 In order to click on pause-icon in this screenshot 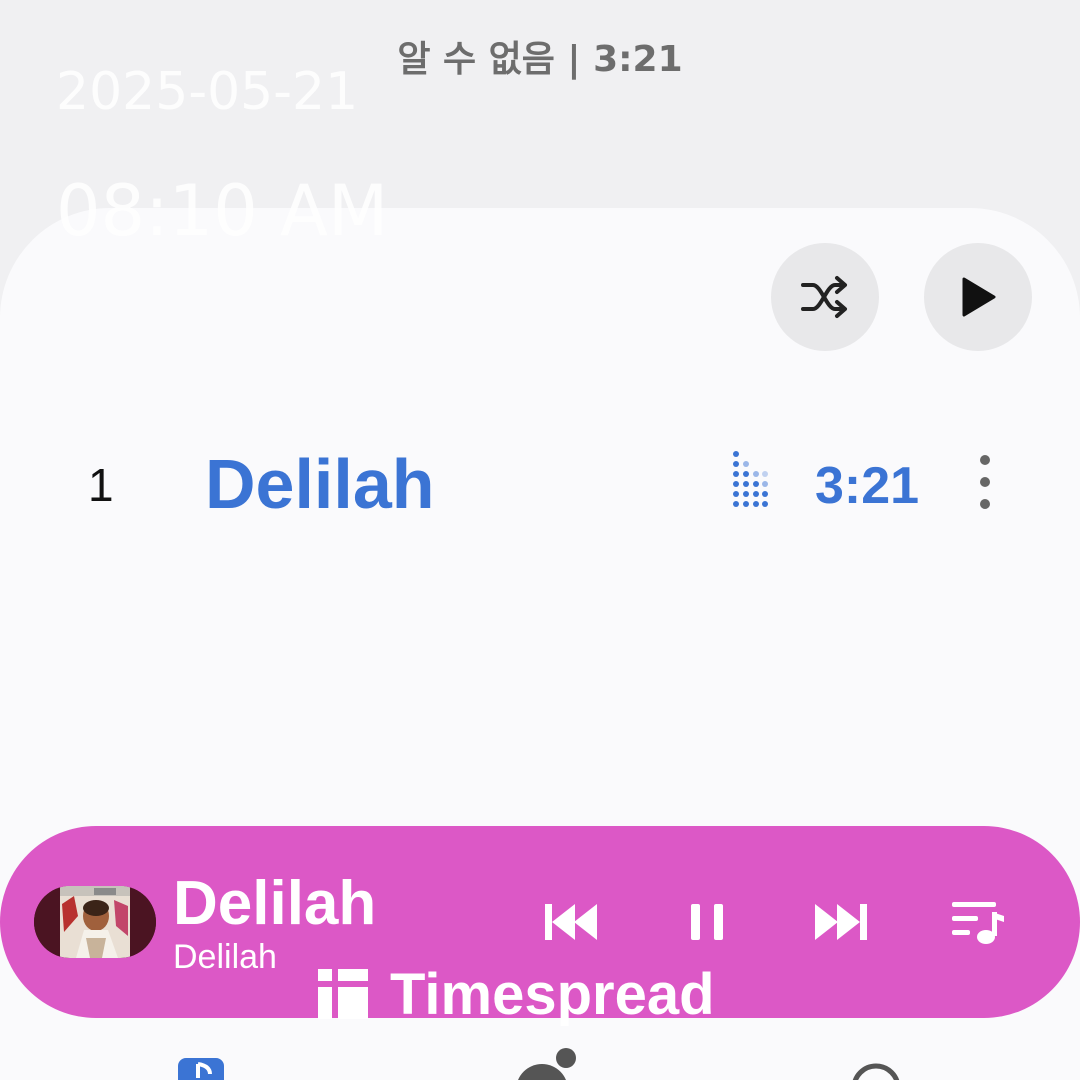, I will do `click(707, 922)`.